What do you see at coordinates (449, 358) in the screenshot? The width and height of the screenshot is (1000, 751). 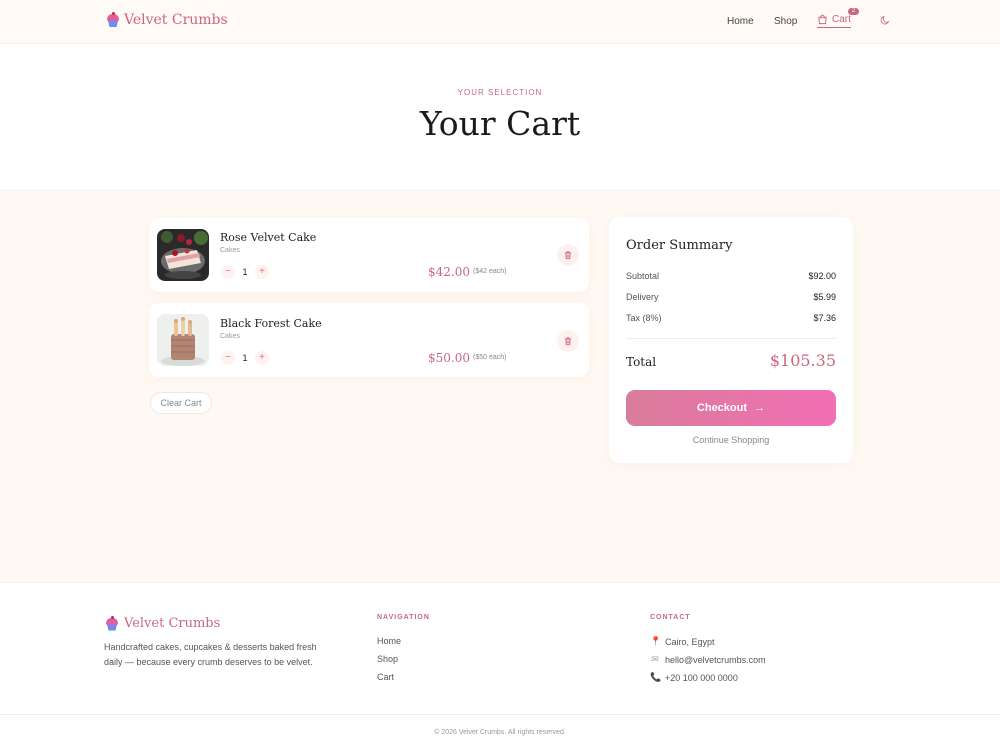 I see `item-price: $50.00` at bounding box center [449, 358].